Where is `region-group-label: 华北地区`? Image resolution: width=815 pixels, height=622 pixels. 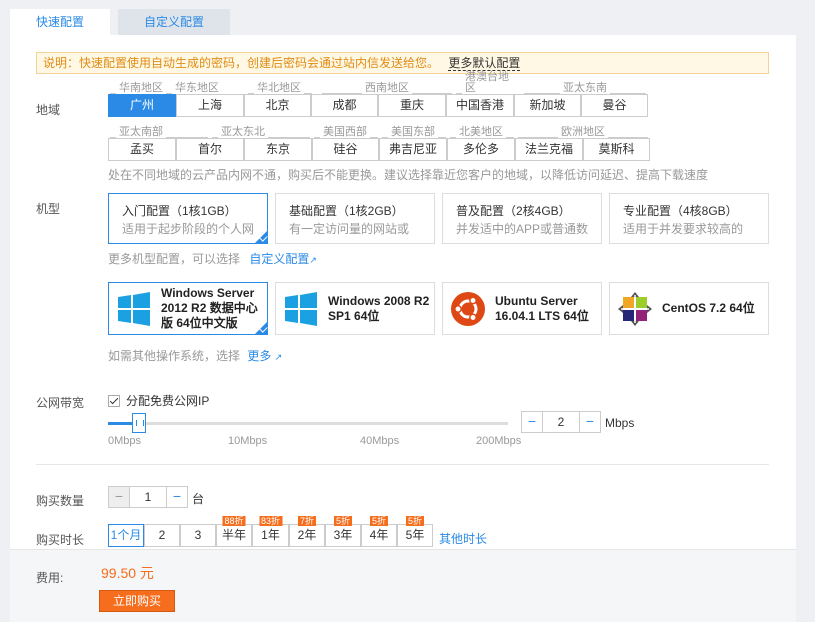
region-group-label: 华北地区 is located at coordinates (279, 88).